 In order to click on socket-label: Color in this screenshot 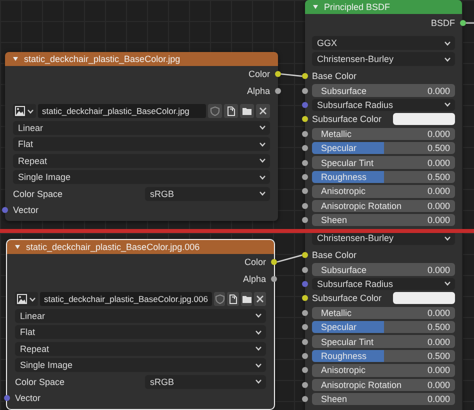, I will do `click(255, 262)`.